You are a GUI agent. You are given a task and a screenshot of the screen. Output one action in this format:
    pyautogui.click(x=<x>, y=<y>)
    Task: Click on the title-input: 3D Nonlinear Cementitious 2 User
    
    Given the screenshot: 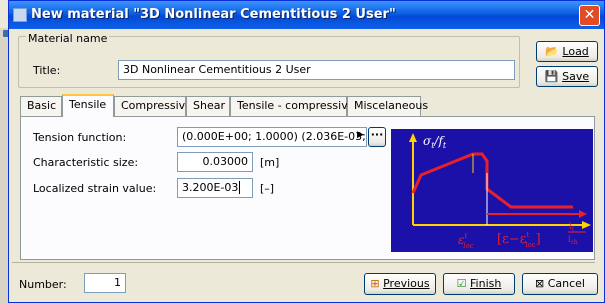 What is the action you would take?
    pyautogui.click(x=316, y=70)
    